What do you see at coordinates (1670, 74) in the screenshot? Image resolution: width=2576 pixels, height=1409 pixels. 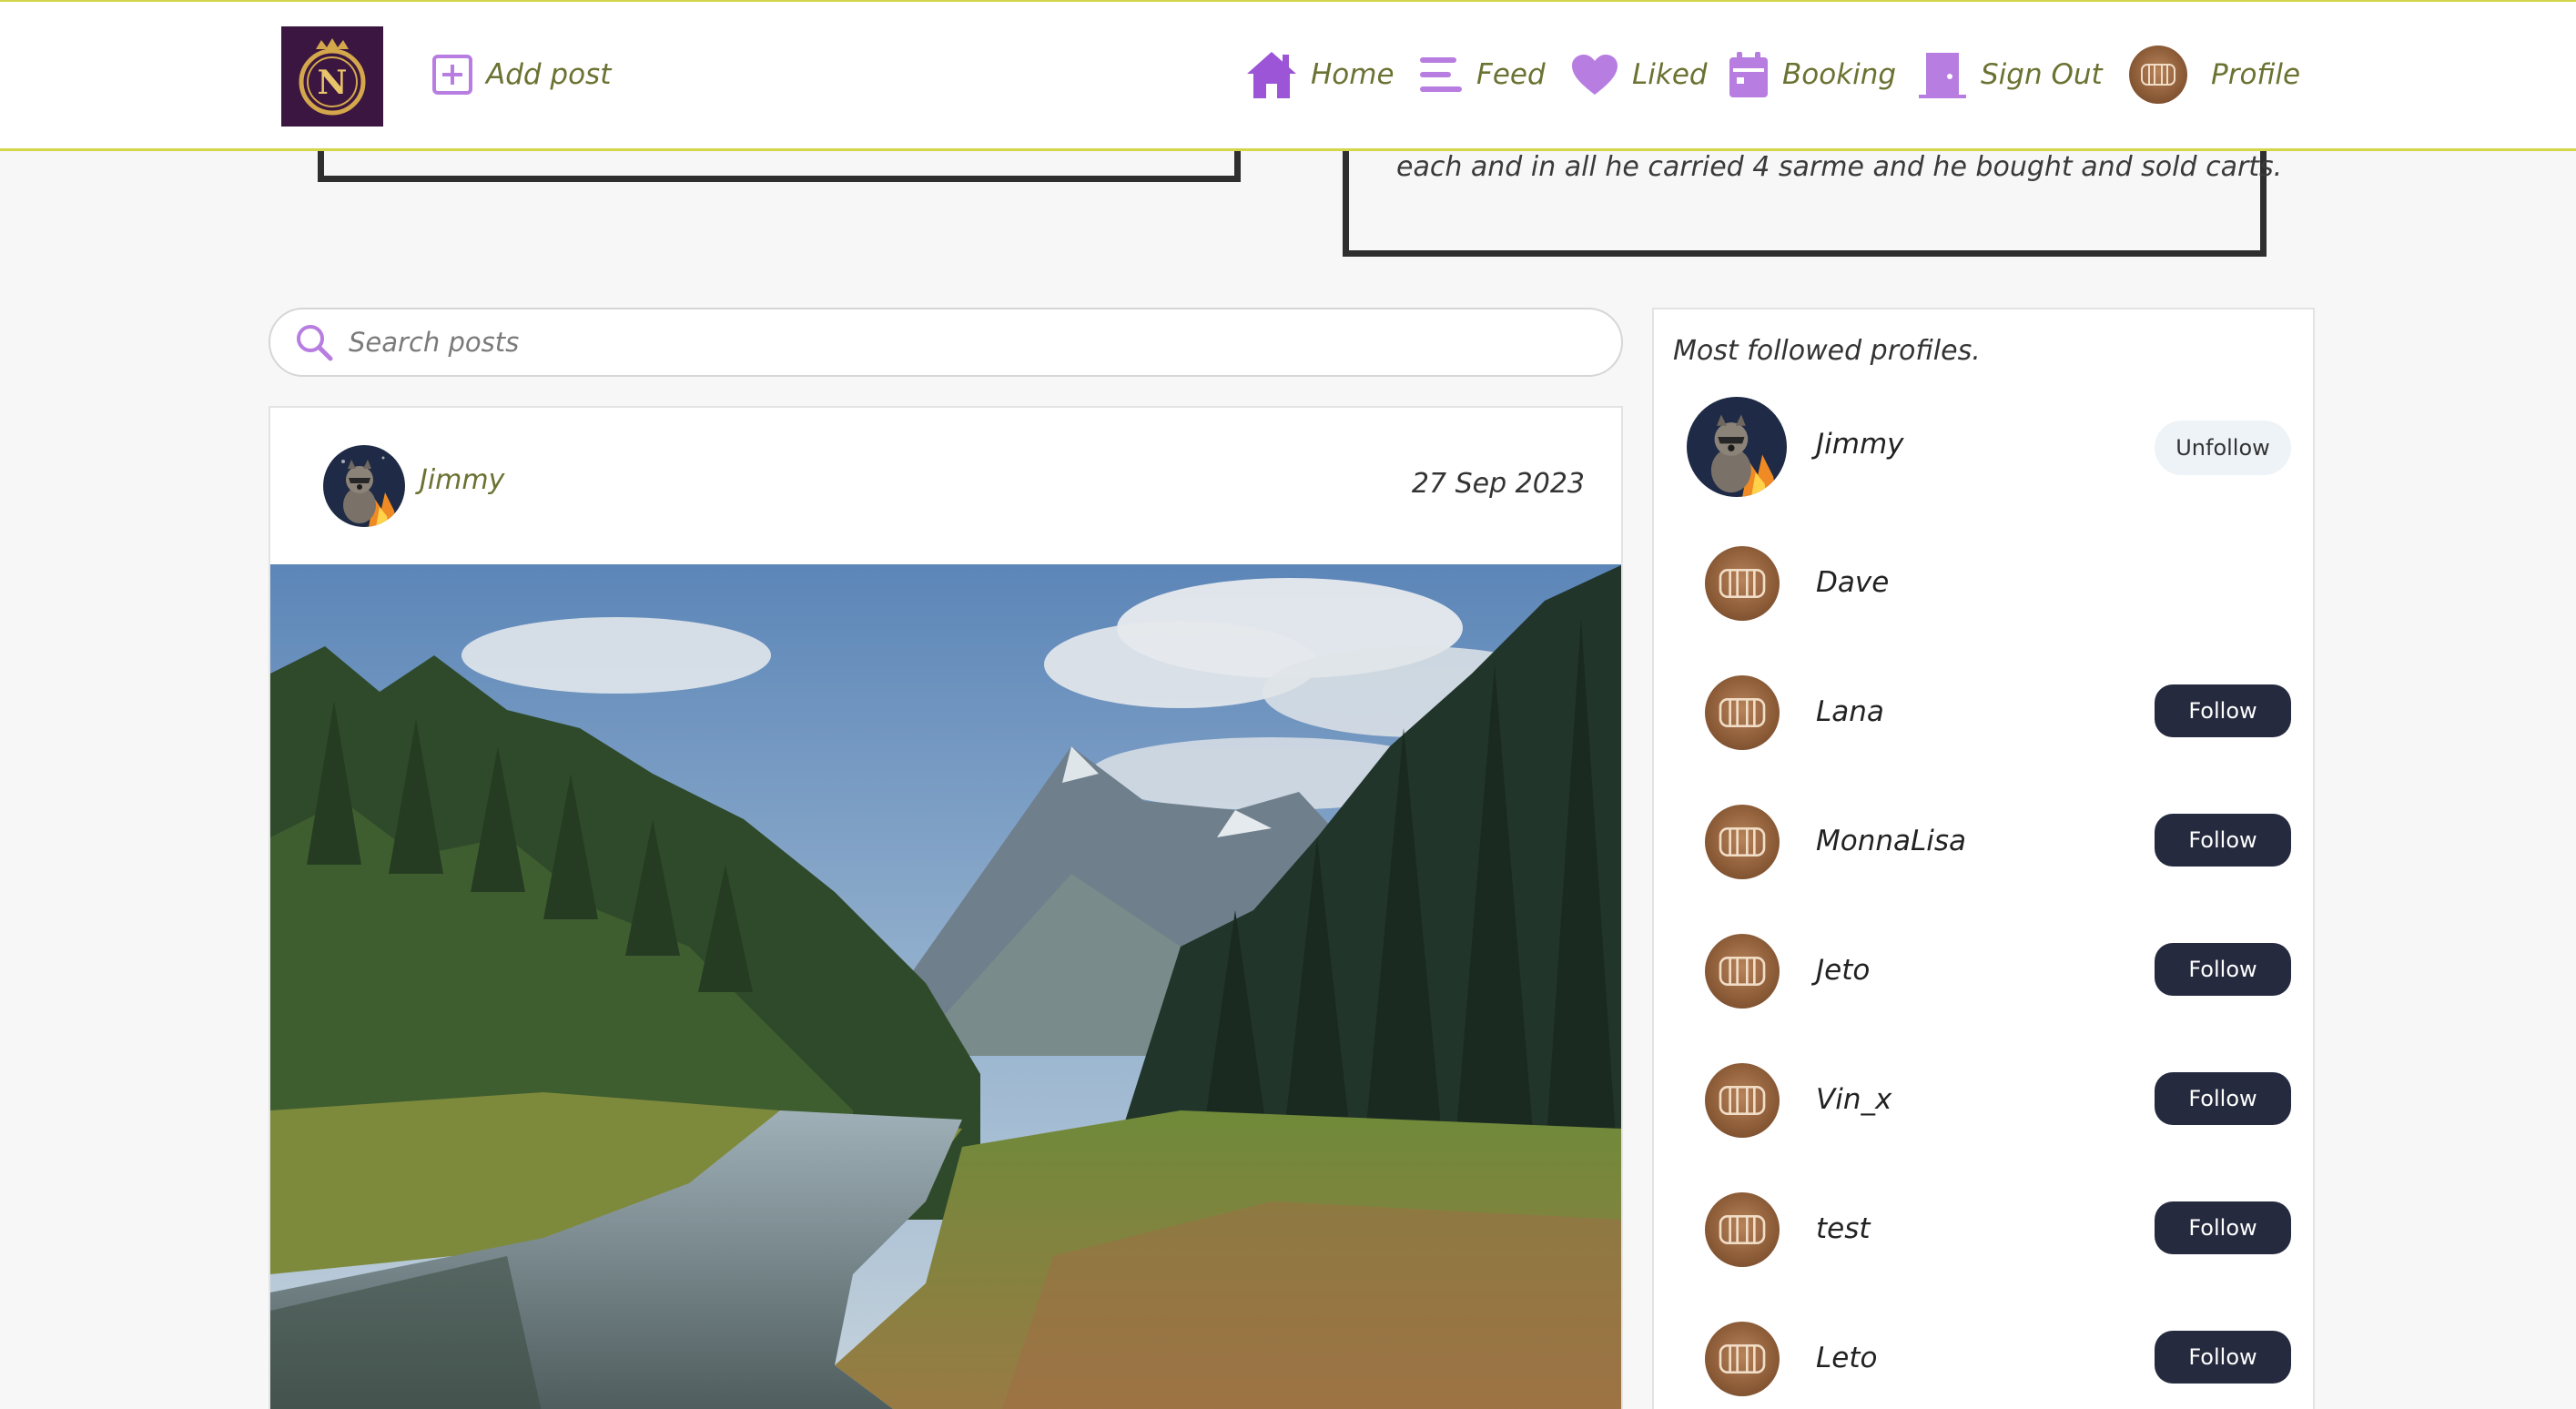 I see `nav-liked-label: Liked` at bounding box center [1670, 74].